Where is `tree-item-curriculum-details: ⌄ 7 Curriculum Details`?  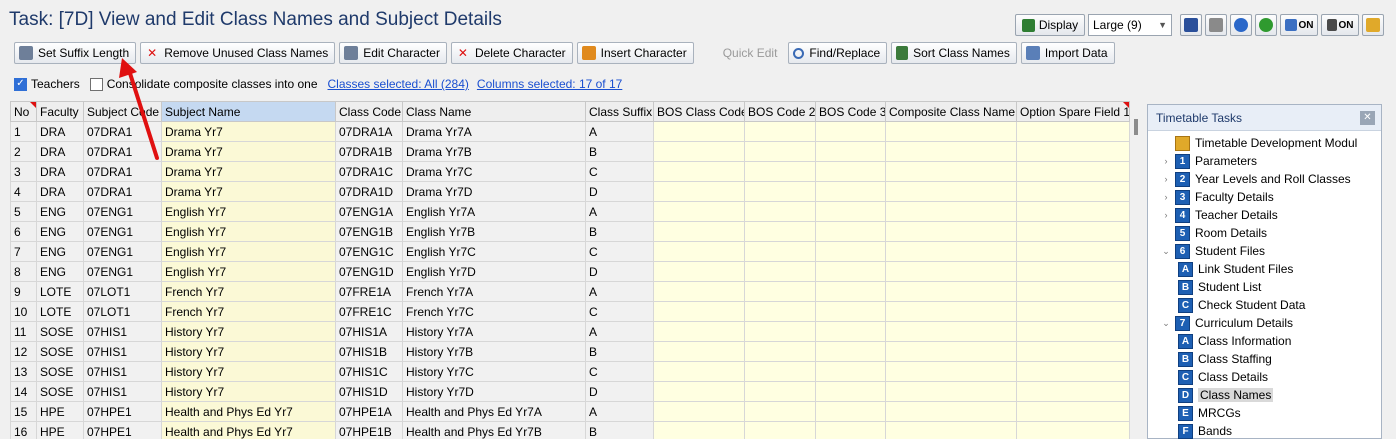 tree-item-curriculum-details: ⌄ 7 Curriculum Details is located at coordinates (1264, 323).